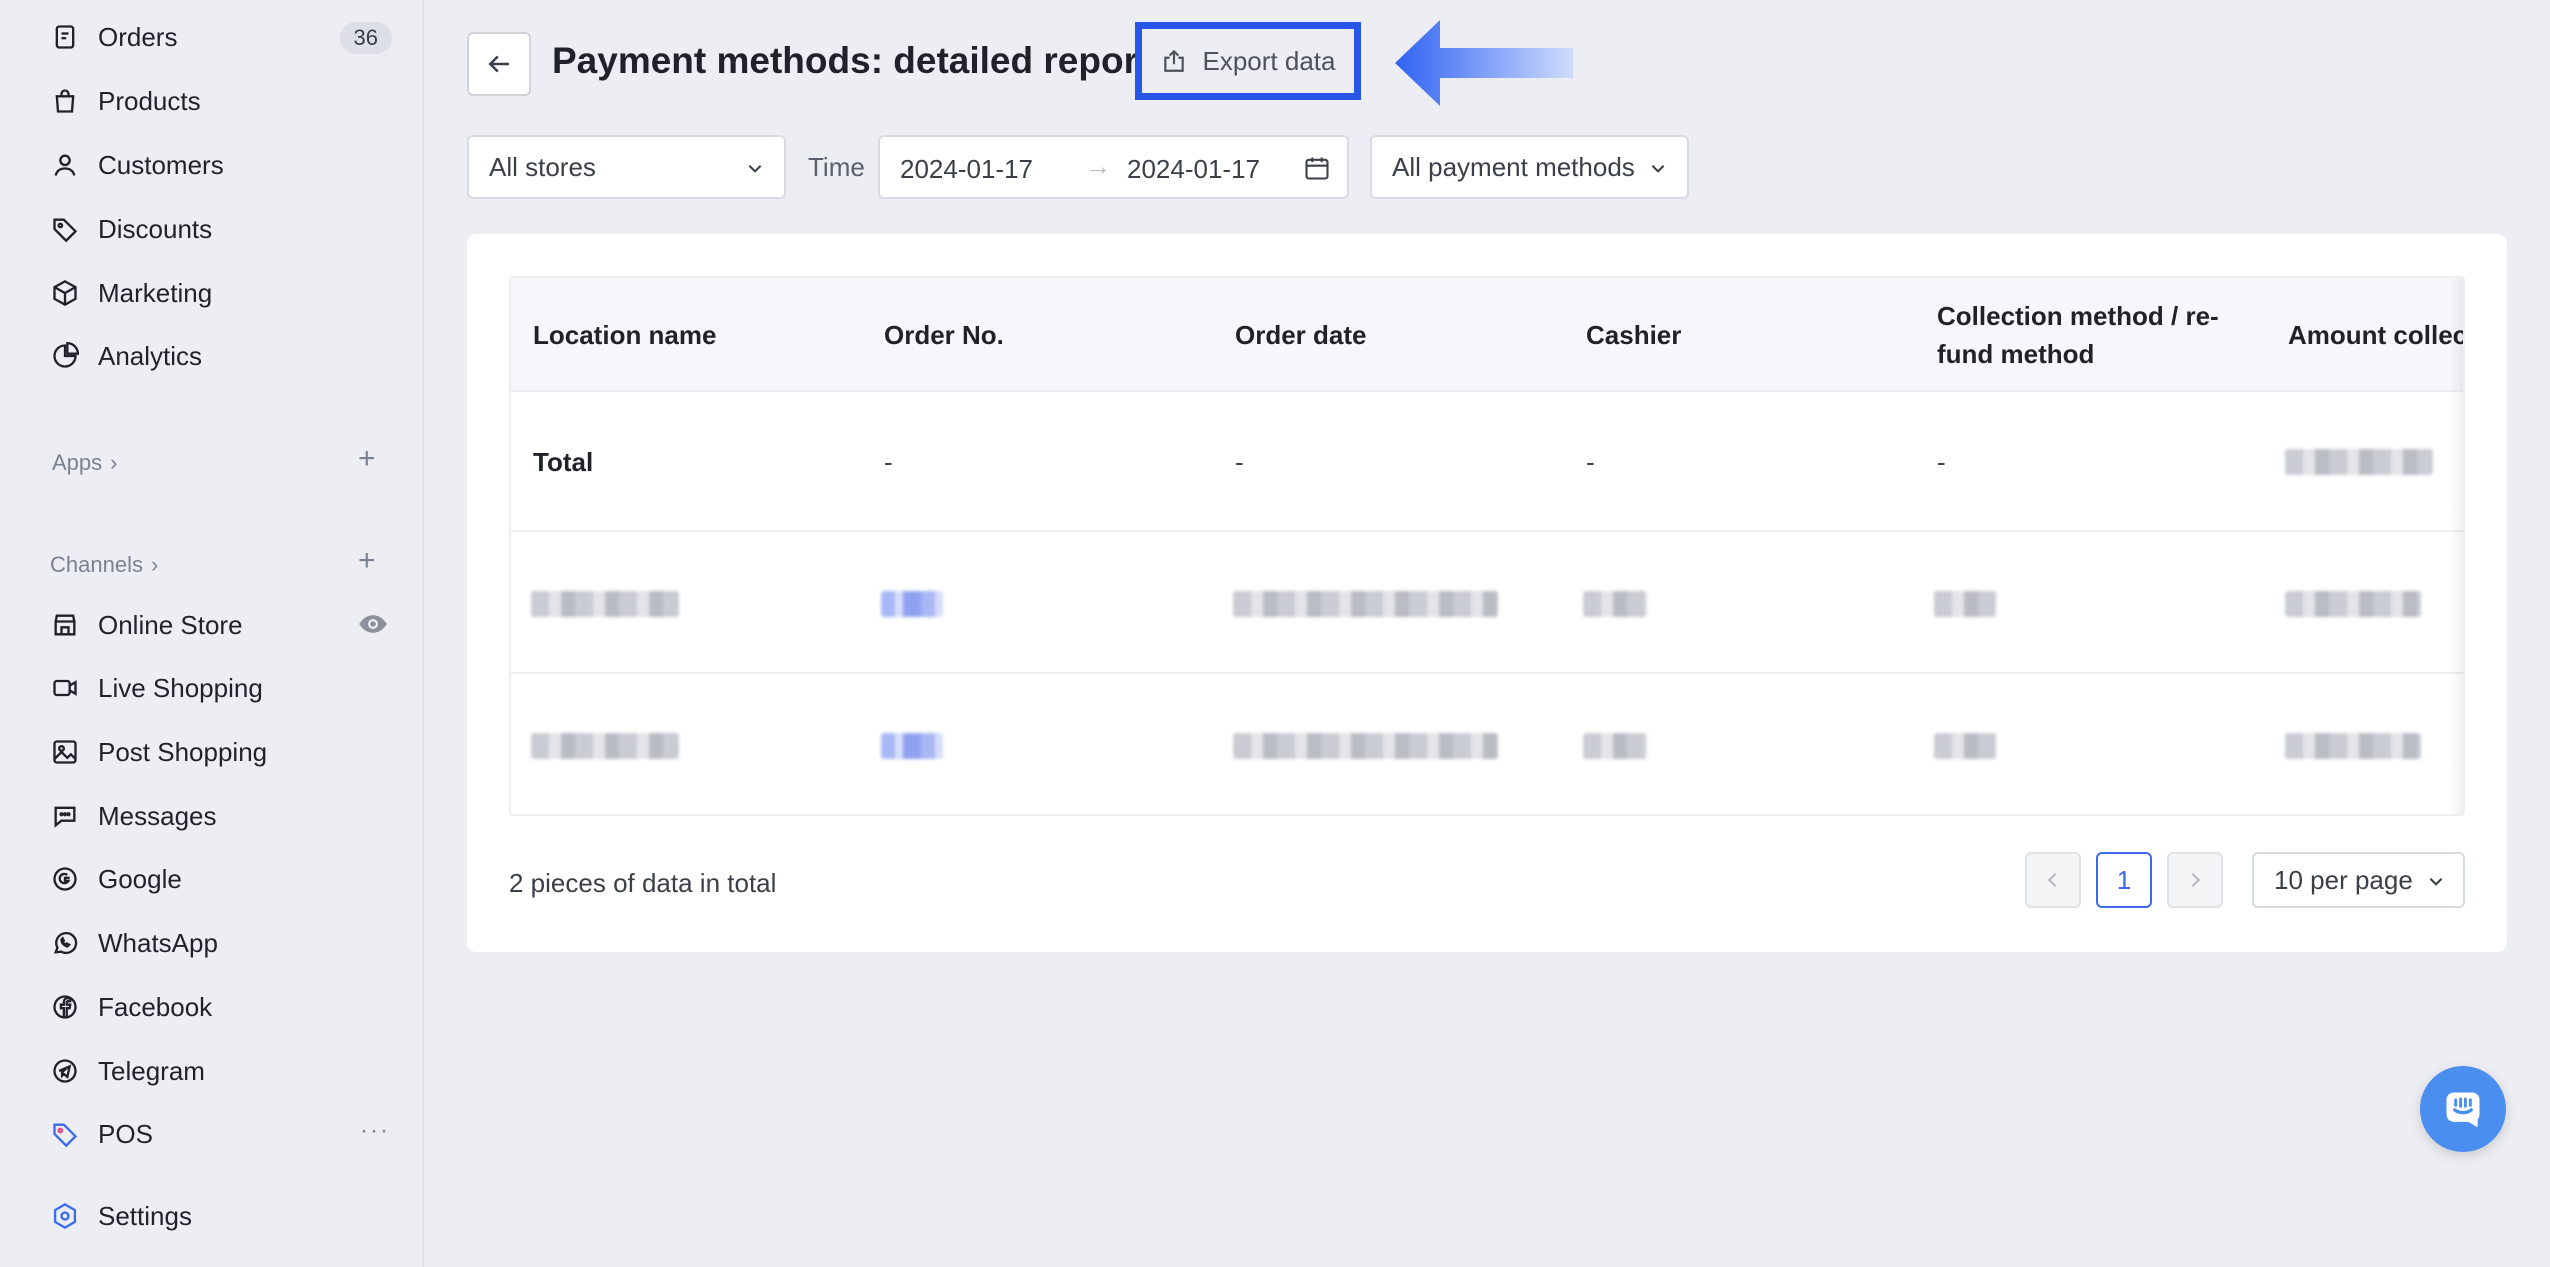 Image resolution: width=2550 pixels, height=1267 pixels. Describe the element at coordinates (65, 1071) in the screenshot. I see `telegram-icon` at that location.